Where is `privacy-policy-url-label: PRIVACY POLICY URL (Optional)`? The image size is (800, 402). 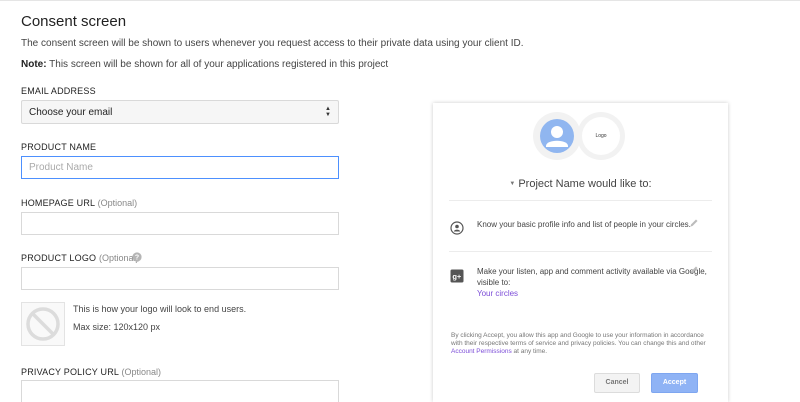
privacy-policy-url-label: PRIVACY POLICY URL (Optional) is located at coordinates (91, 372).